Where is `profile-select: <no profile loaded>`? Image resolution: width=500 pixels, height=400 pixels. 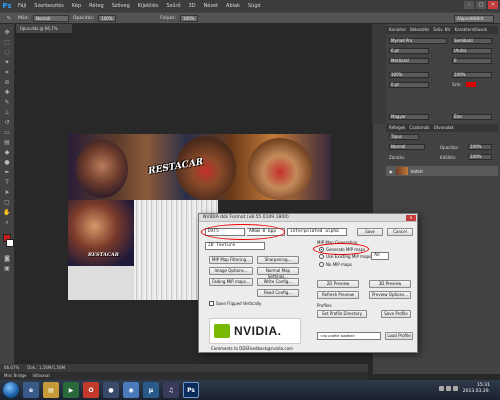 profile-select: <no profile loaded> is located at coordinates (349, 336).